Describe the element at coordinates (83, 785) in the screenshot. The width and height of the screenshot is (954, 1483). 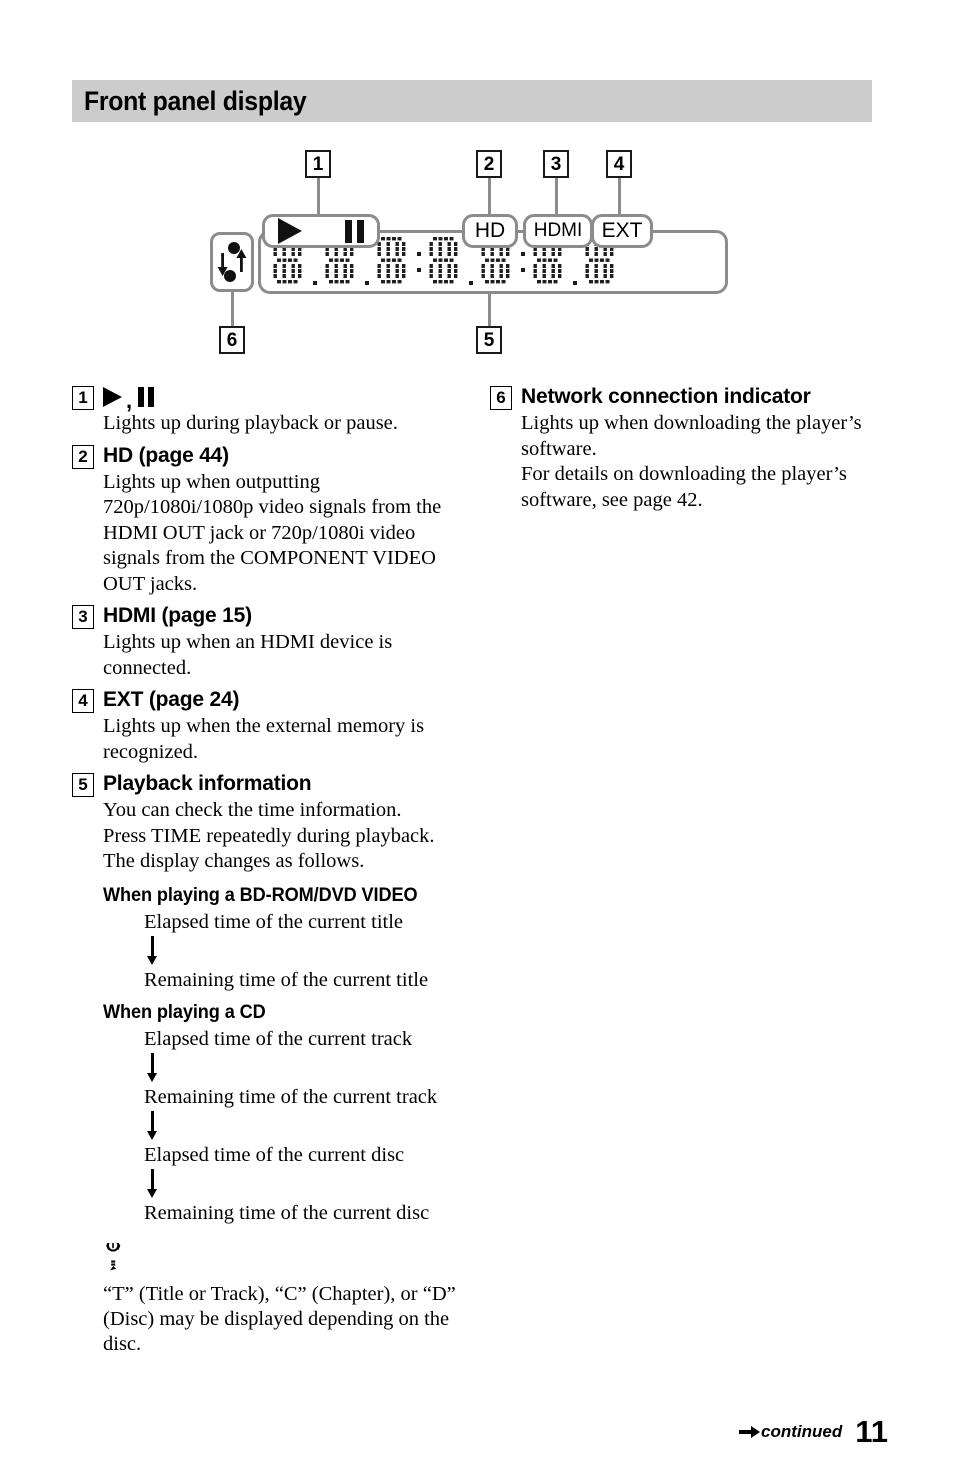
I see `entry-5-number: 5` at that location.